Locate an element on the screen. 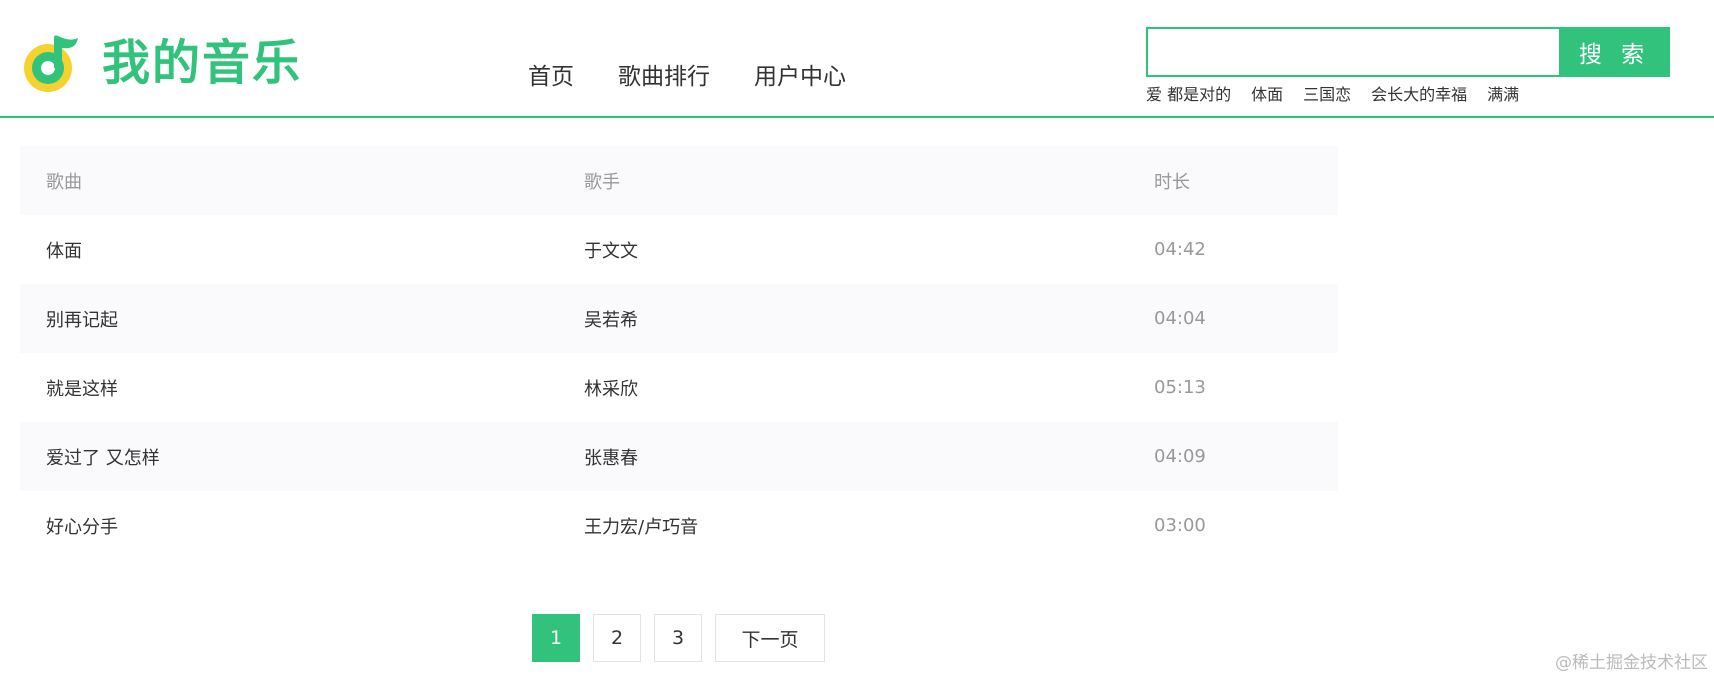 Image resolution: width=1714 pixels, height=675 pixels. music-note-logo-icon is located at coordinates (51, 63).